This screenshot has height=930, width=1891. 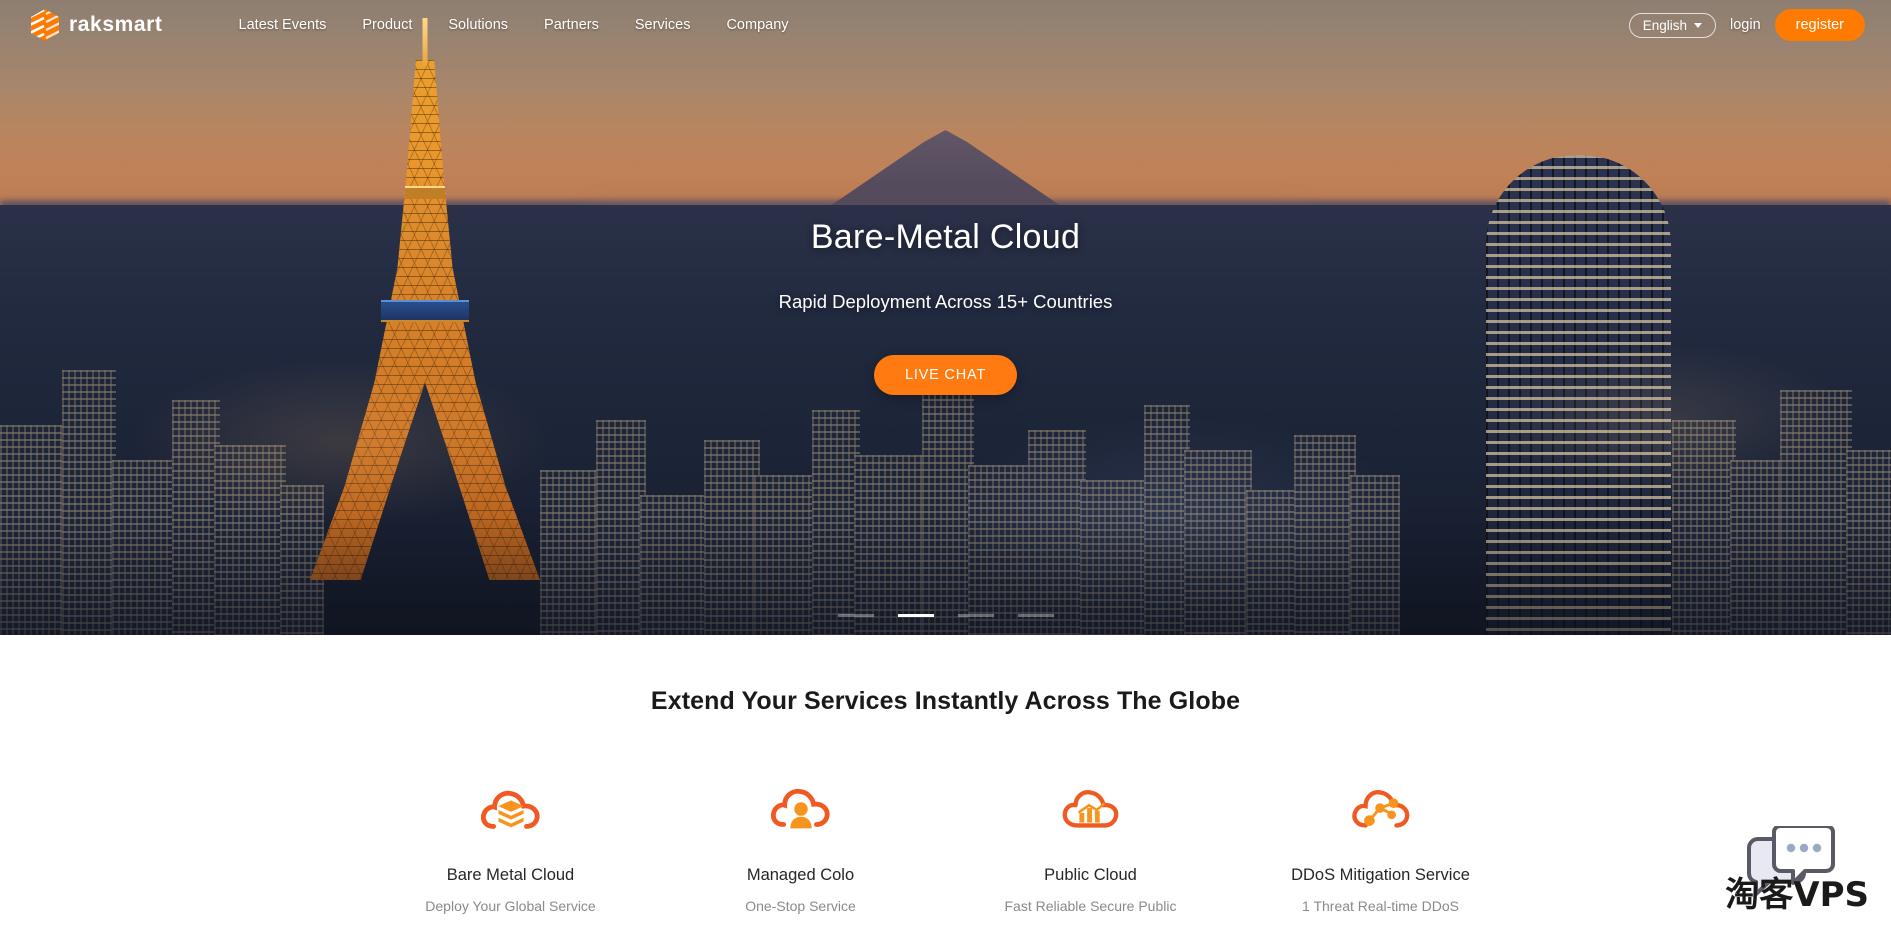 I want to click on live-chat-button: LIVE CHAT, so click(x=945, y=375).